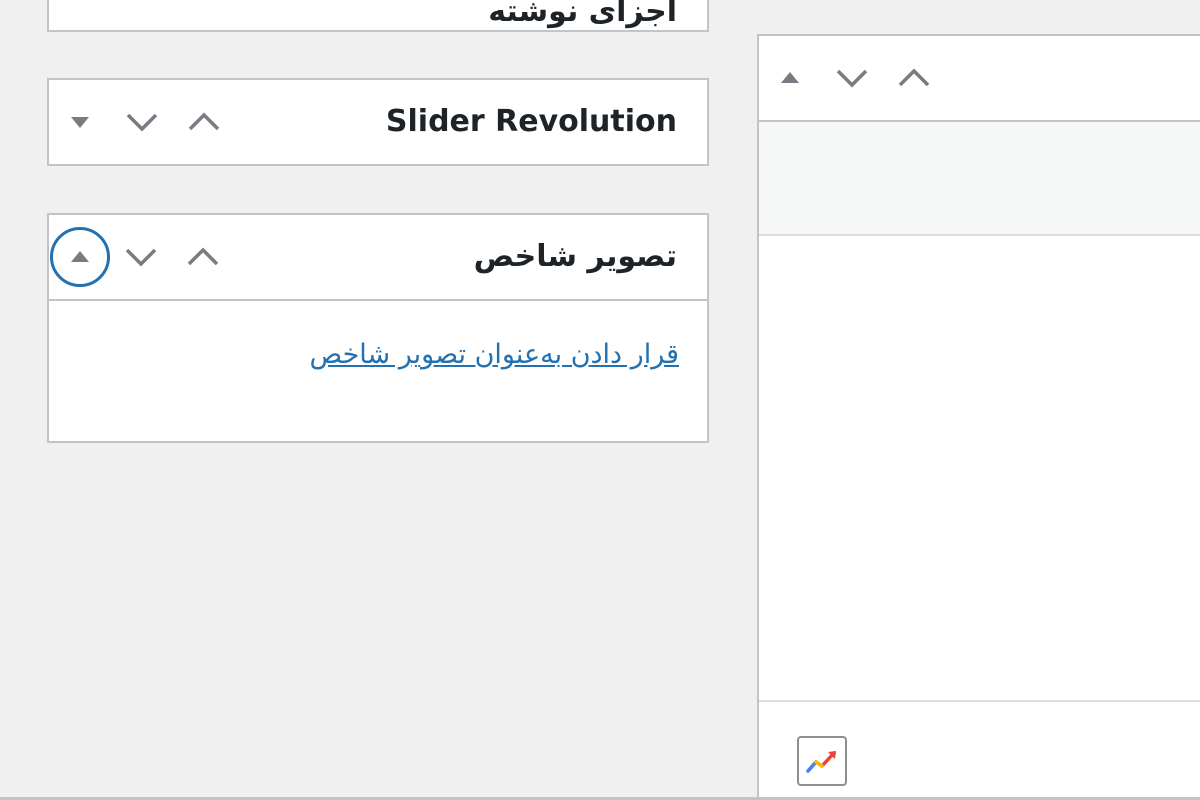 The width and height of the screenshot is (1200, 800). What do you see at coordinates (378, 16) in the screenshot?
I see `postbox-top-partial: اجزای نوشته` at bounding box center [378, 16].